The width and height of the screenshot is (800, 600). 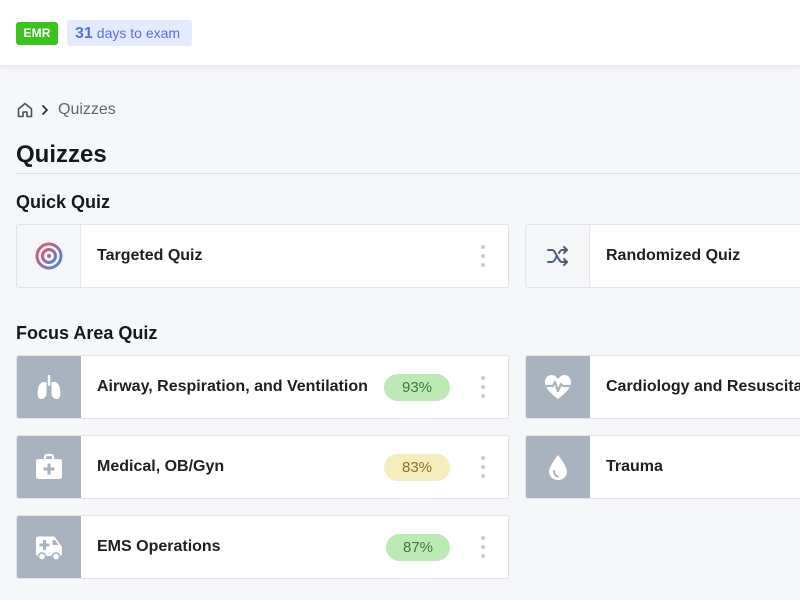 I want to click on certification-level-badge: EMR, so click(x=37, y=33).